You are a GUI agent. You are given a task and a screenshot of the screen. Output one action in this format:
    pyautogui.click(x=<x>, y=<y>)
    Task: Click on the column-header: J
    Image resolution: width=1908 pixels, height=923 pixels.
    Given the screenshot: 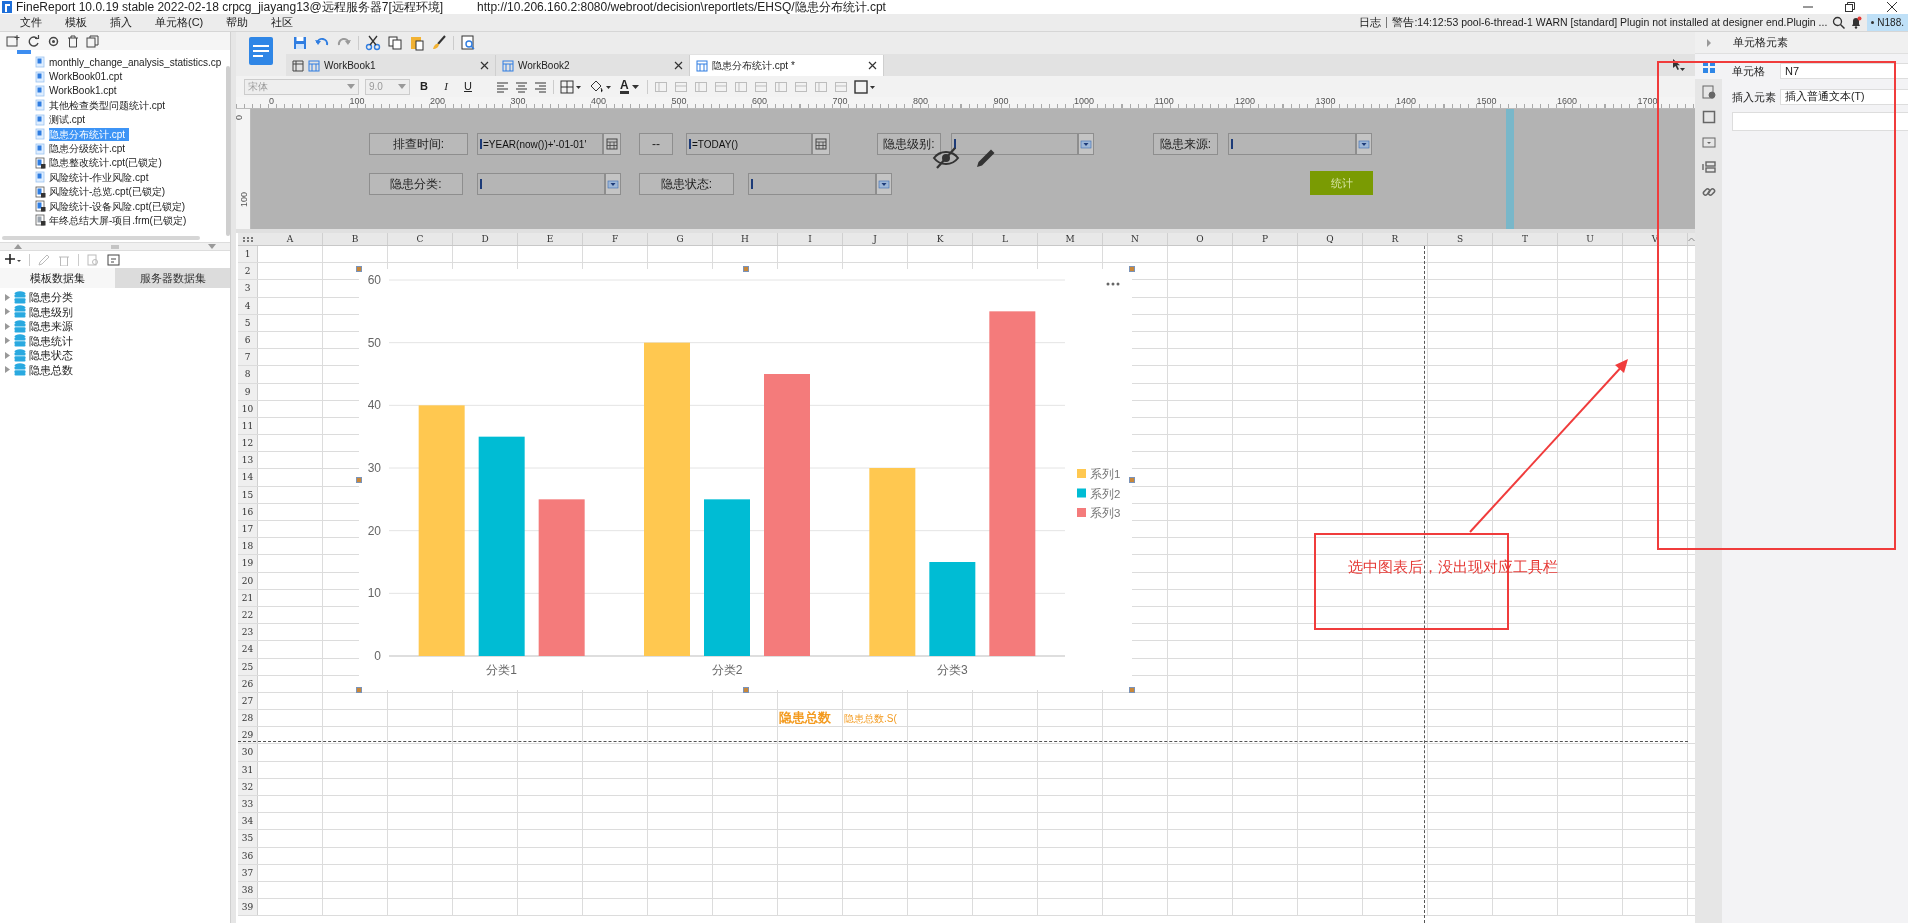 What is the action you would take?
    pyautogui.click(x=875, y=239)
    